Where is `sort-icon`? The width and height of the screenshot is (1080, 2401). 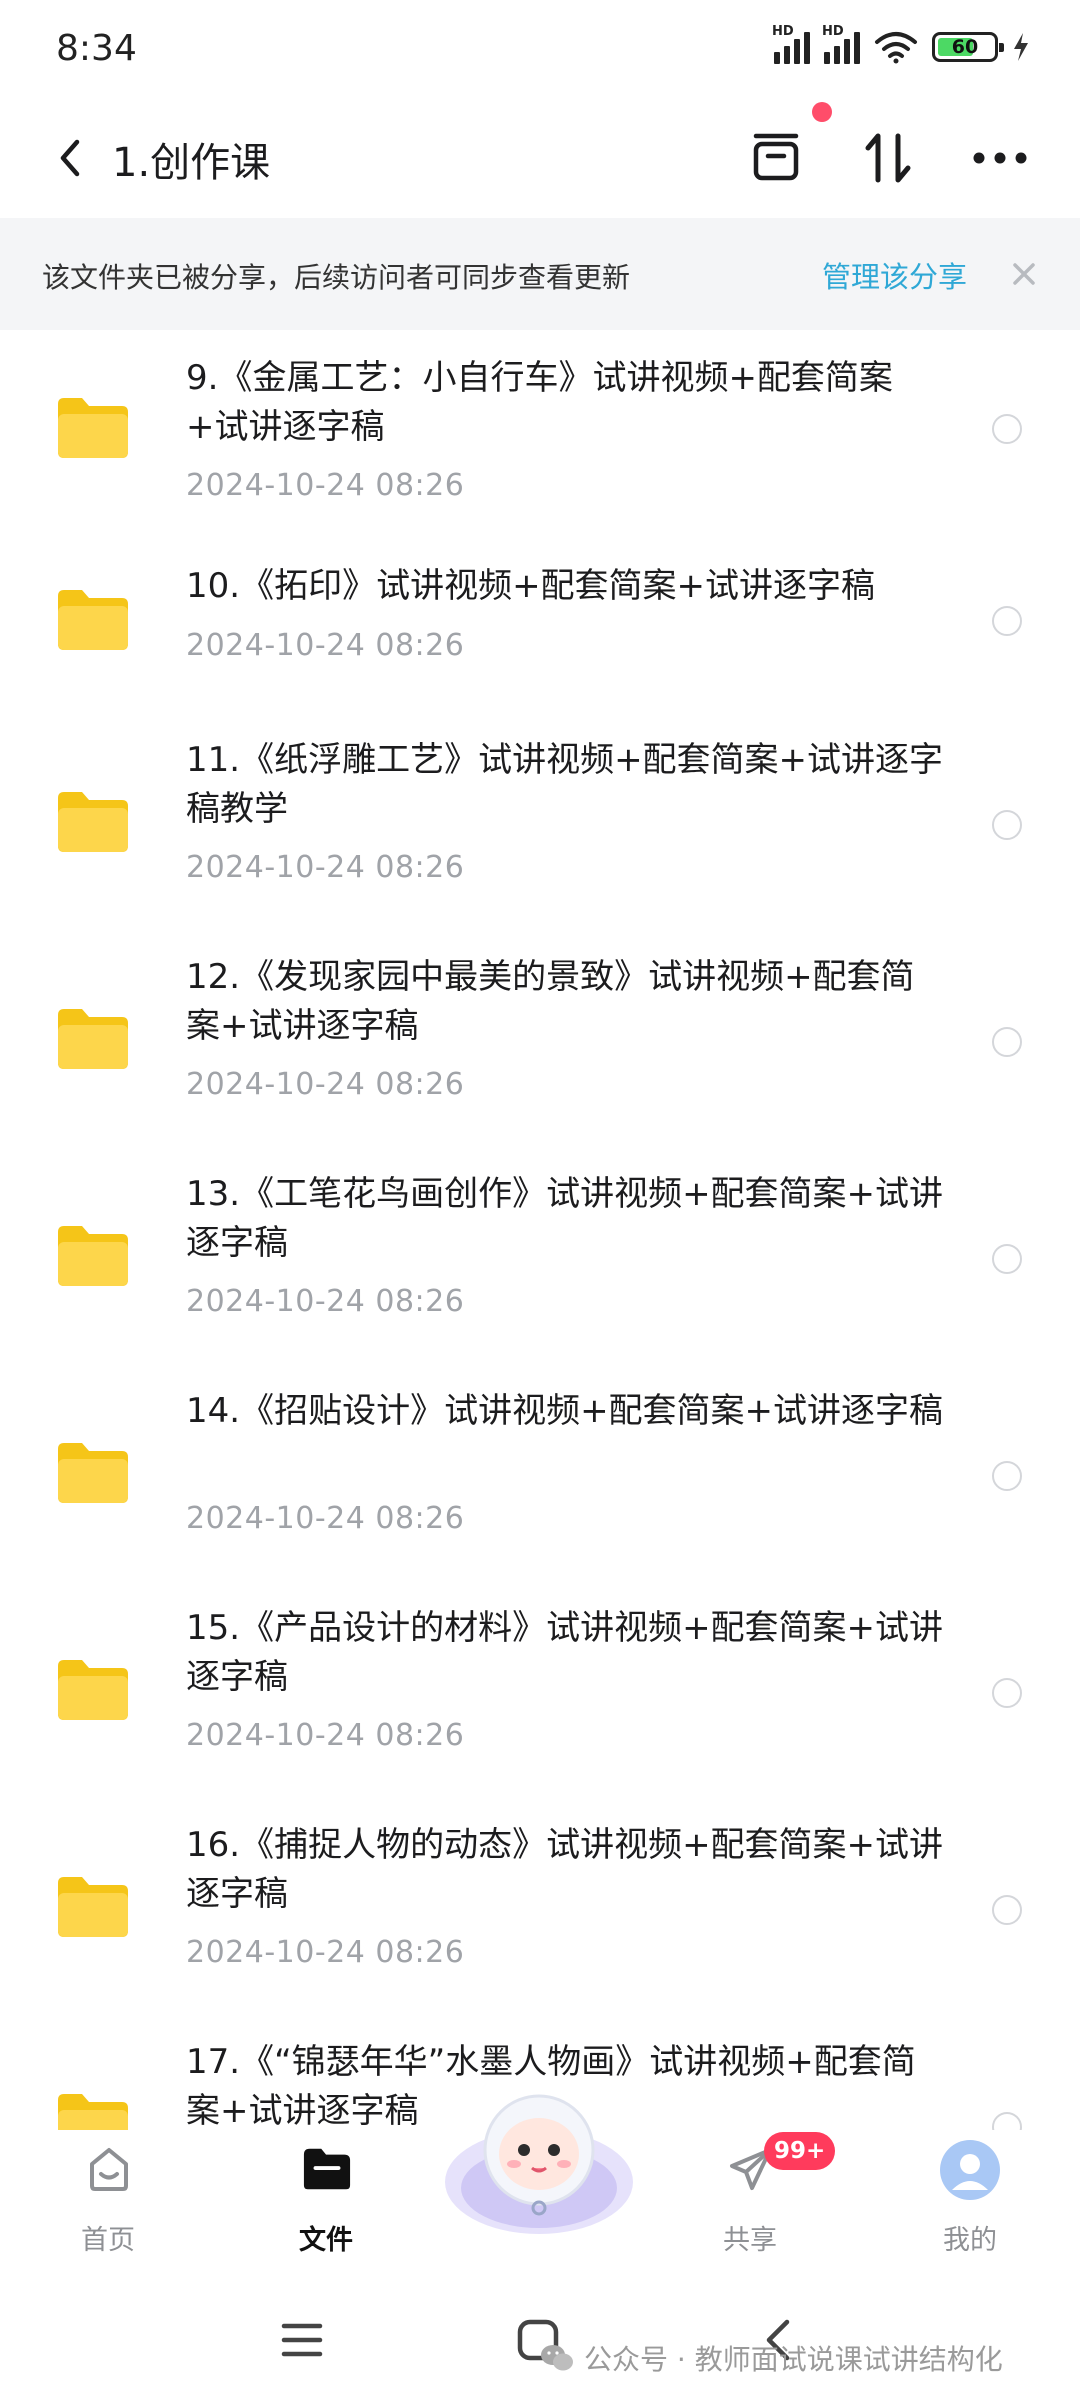 sort-icon is located at coordinates (888, 158).